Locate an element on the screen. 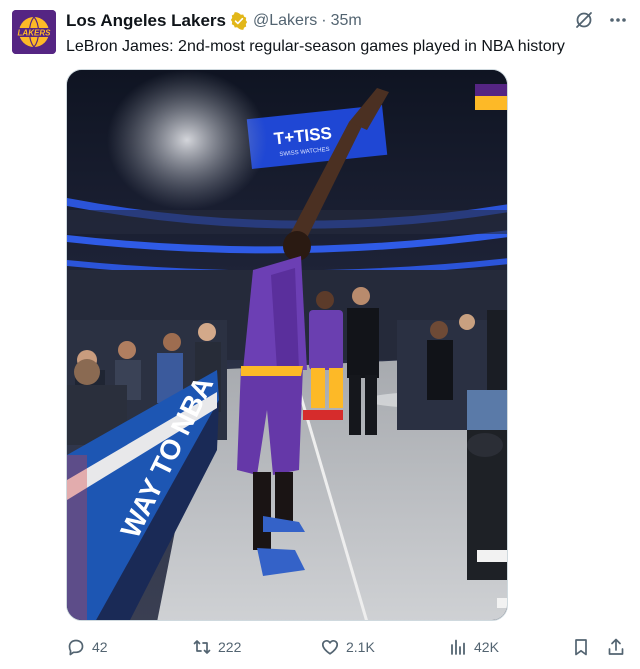 The height and width of the screenshot is (669, 640). repost-button: 222 is located at coordinates (216, 647).